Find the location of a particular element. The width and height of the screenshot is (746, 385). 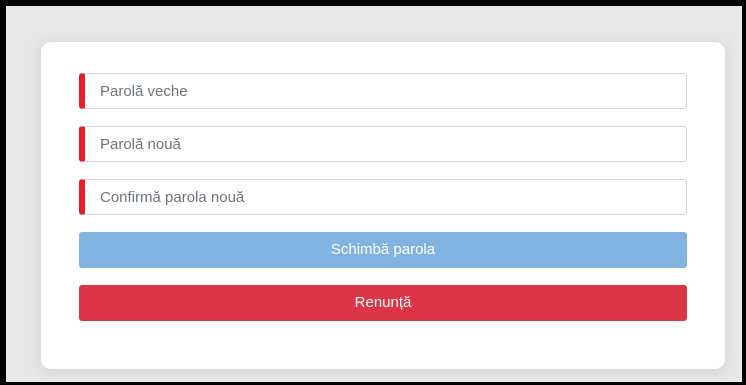

confirm-password-field is located at coordinates (383, 197).